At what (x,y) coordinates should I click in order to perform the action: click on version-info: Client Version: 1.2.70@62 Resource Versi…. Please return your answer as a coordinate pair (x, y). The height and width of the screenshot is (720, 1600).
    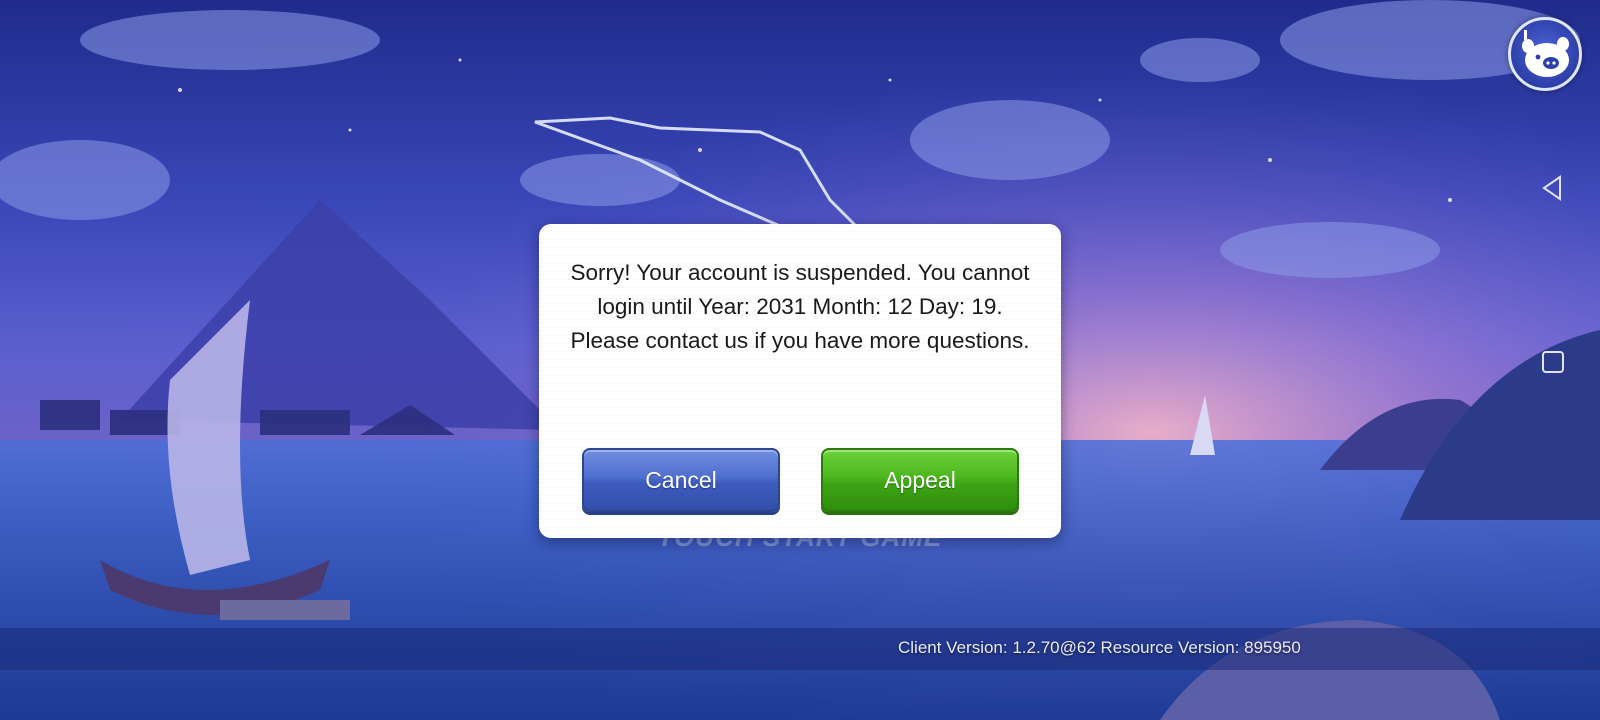
    Looking at the image, I should click on (1099, 647).